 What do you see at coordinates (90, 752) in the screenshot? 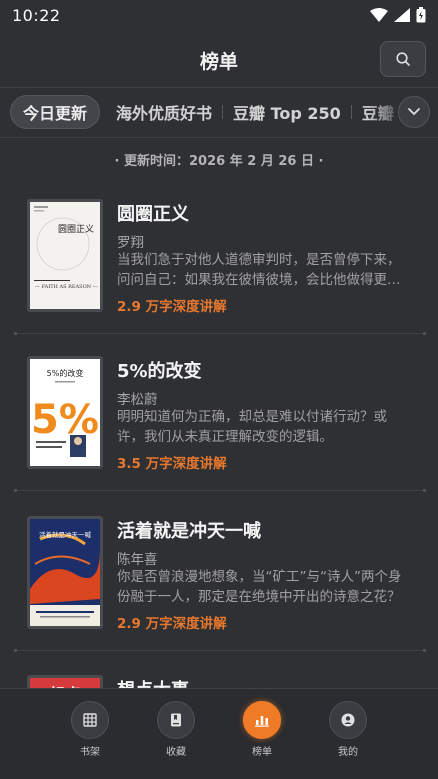
I see `nav-label: 书架` at bounding box center [90, 752].